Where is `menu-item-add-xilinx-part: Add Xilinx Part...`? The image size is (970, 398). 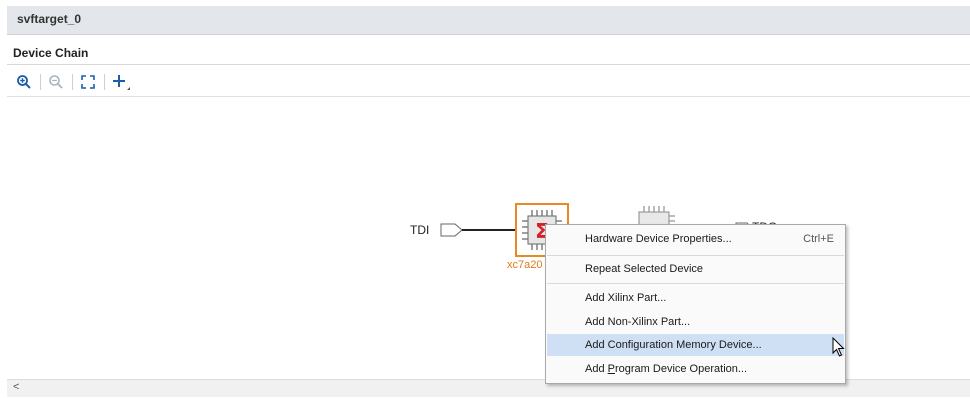
menu-item-add-xilinx-part: Add Xilinx Part... is located at coordinates (695, 298).